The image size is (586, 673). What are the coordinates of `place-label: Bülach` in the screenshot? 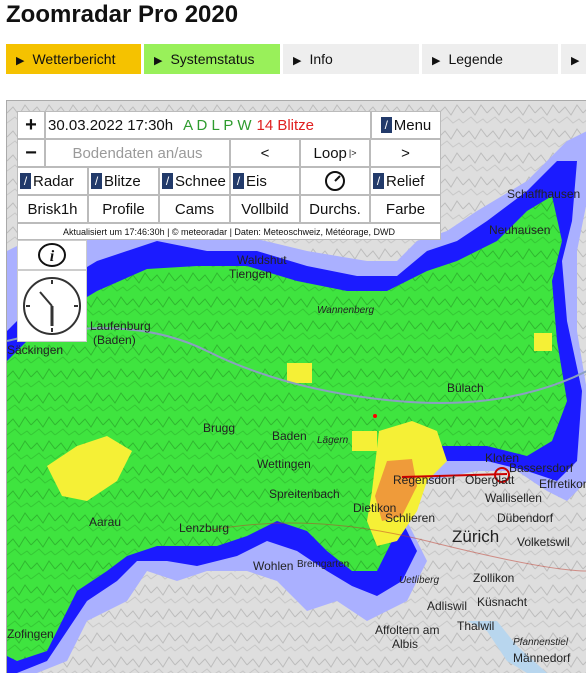 It's located at (465, 388).